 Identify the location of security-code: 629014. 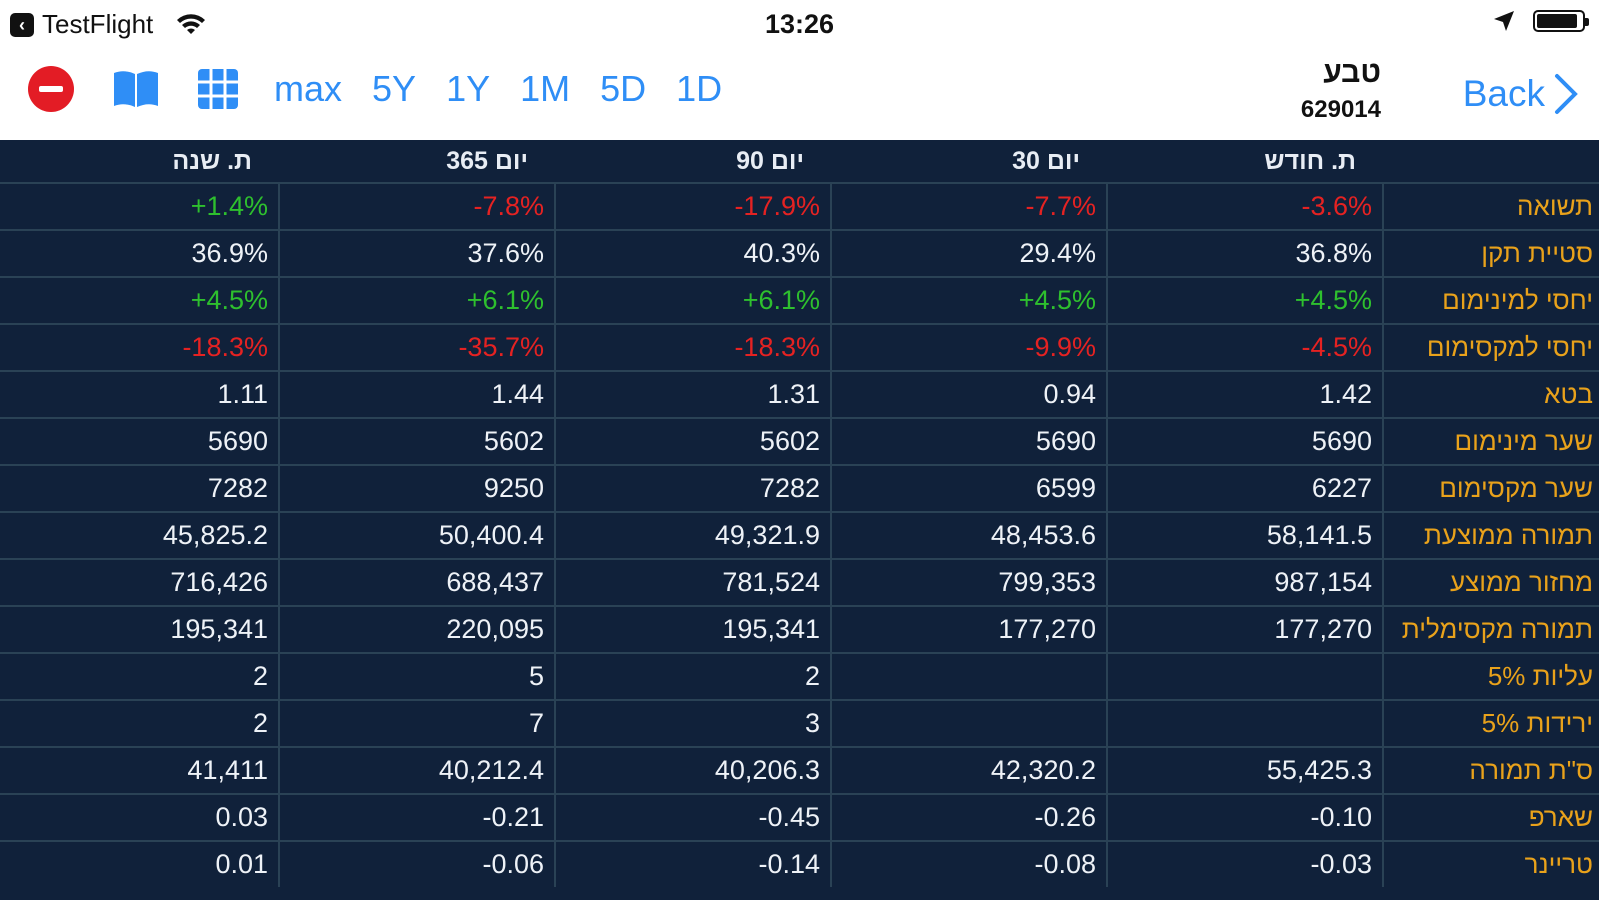
(1340, 109).